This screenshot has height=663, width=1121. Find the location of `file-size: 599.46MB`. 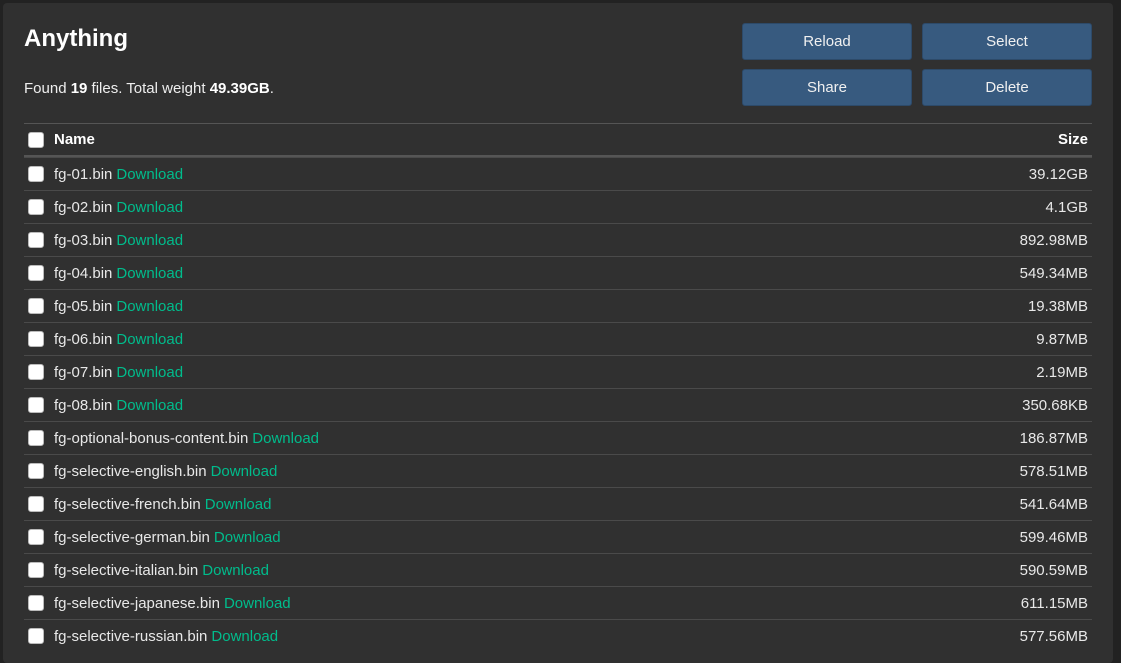

file-size: 599.46MB is located at coordinates (1053, 537).